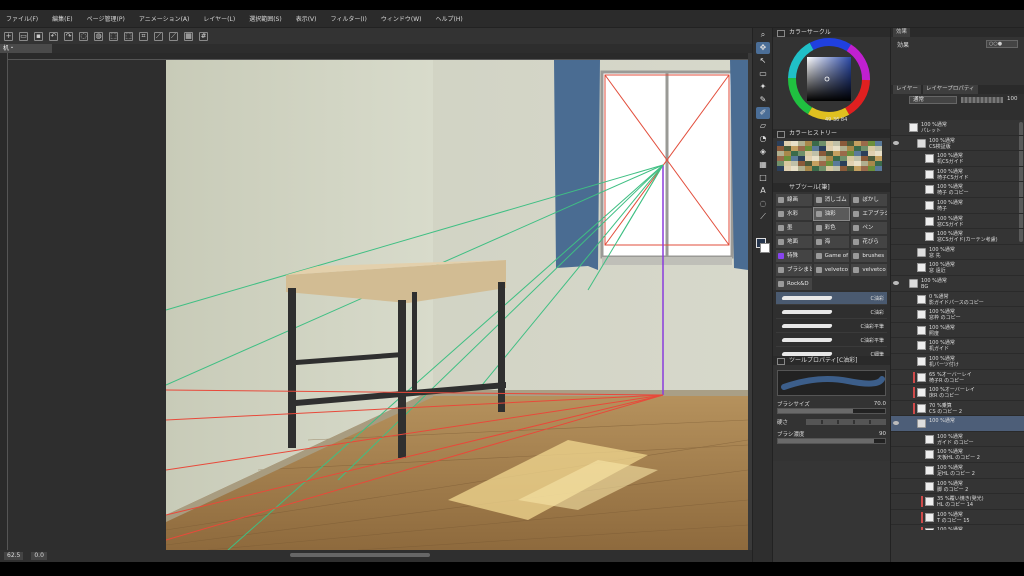 The image size is (1024, 576). Describe the element at coordinates (68, 36) in the screenshot. I see `redo-icon: ↷` at that location.